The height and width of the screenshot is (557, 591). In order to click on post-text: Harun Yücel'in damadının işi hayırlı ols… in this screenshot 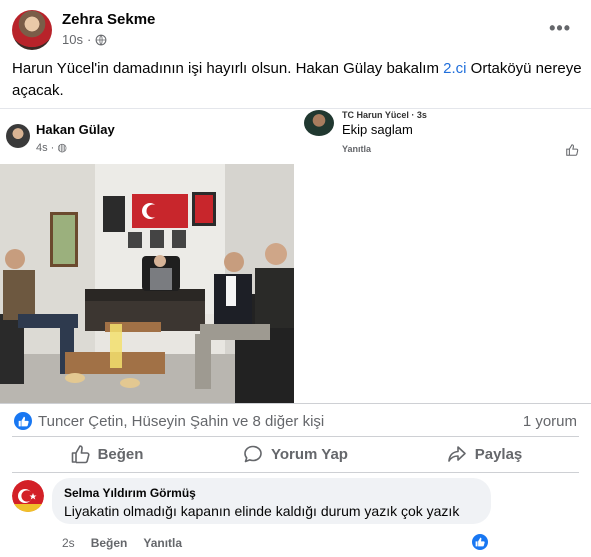, I will do `click(297, 79)`.